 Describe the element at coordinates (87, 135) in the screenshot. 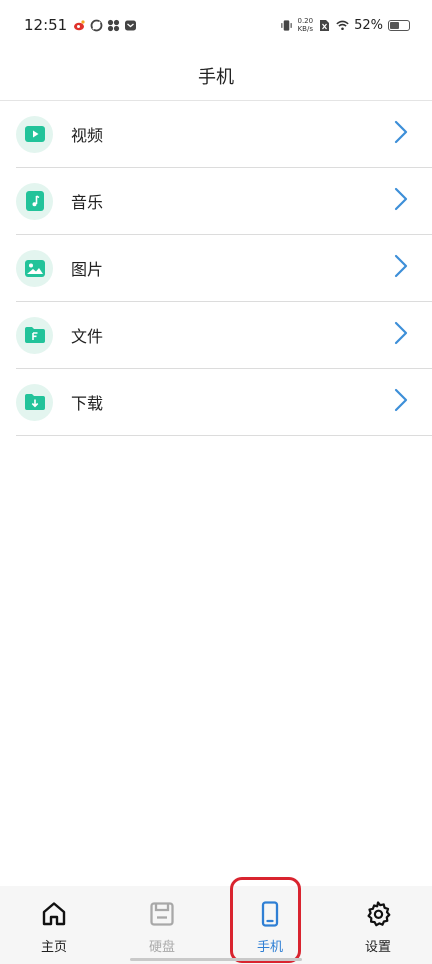

I see `list-item-label: 视频` at that location.